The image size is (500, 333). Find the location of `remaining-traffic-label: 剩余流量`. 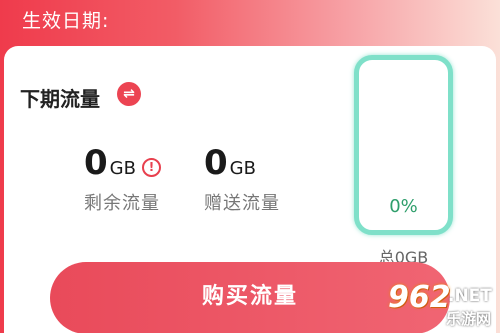

remaining-traffic-label: 剩余流量 is located at coordinates (122, 203).